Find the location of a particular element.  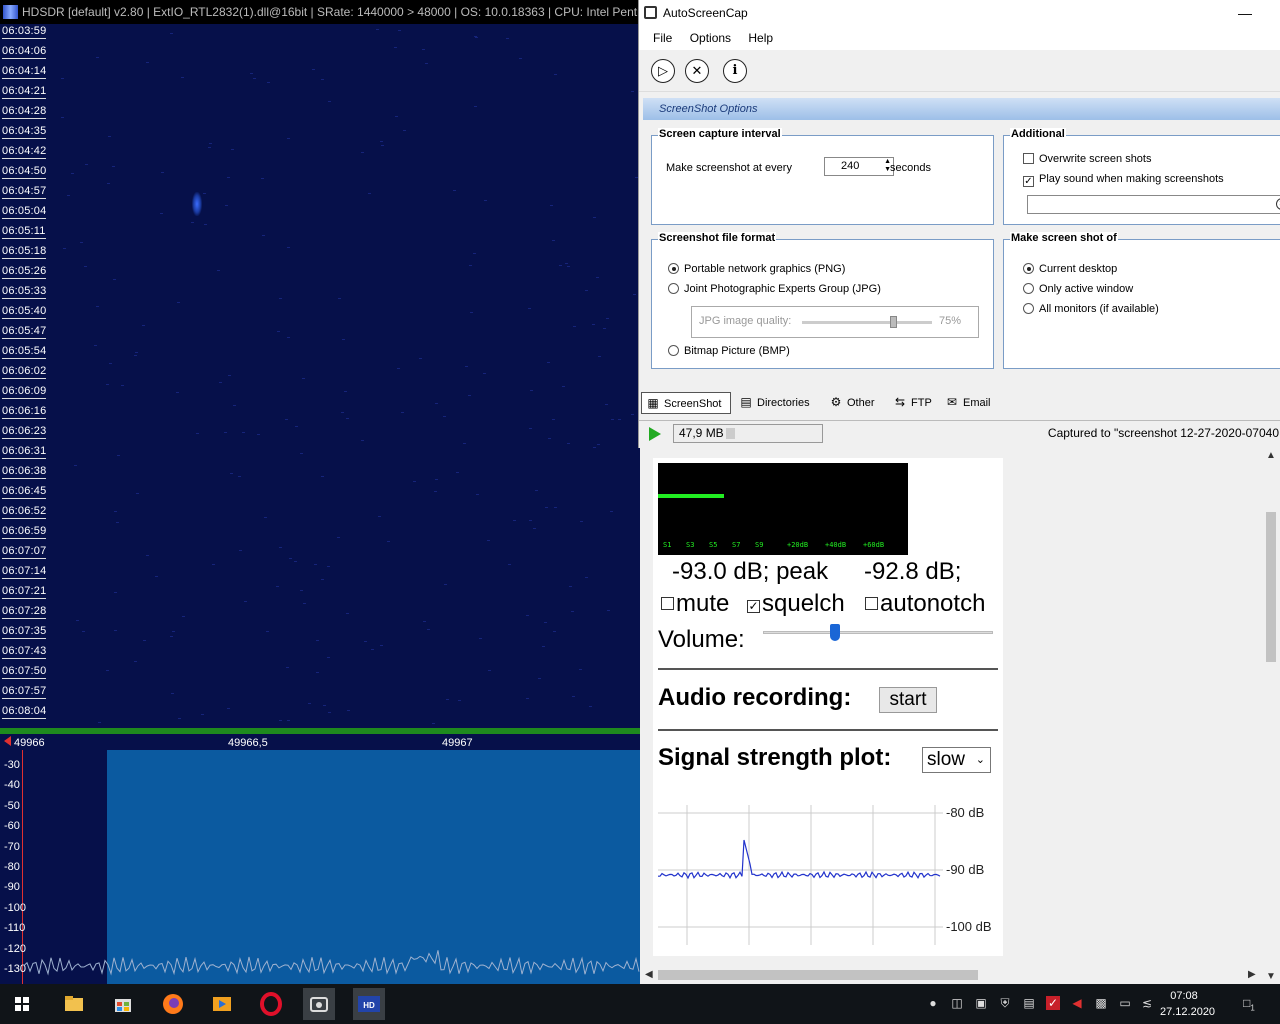

display-icon: ▭ is located at coordinates (1125, 1003).